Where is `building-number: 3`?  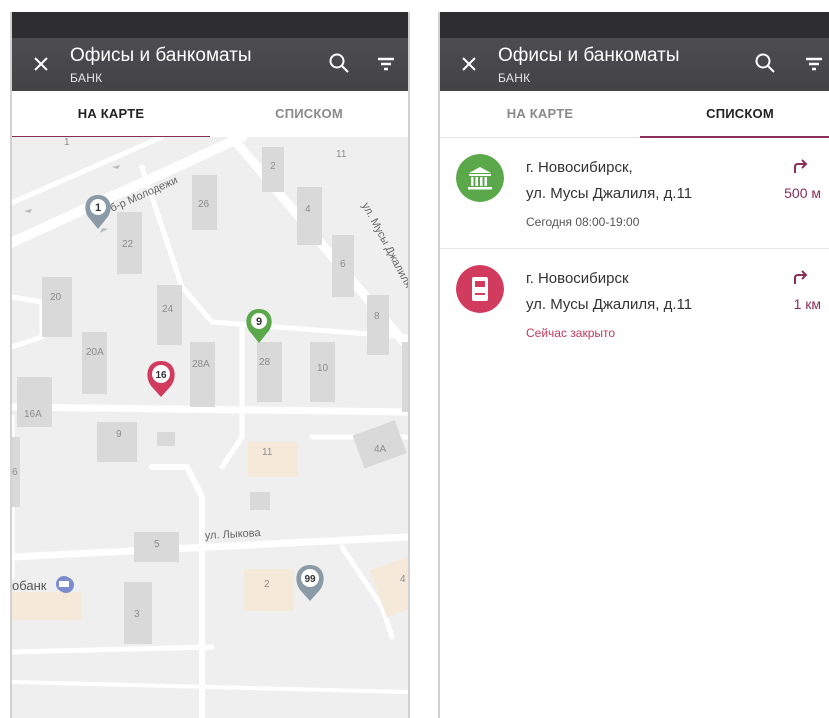
building-number: 3 is located at coordinates (137, 614).